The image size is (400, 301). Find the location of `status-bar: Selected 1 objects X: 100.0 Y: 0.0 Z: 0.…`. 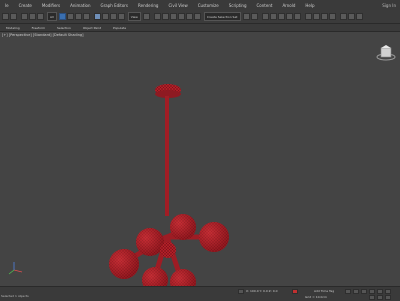

status-bar: Selected 1 objects X: 100.0 Y: 0.0 Z: 0.… is located at coordinates (200, 293).